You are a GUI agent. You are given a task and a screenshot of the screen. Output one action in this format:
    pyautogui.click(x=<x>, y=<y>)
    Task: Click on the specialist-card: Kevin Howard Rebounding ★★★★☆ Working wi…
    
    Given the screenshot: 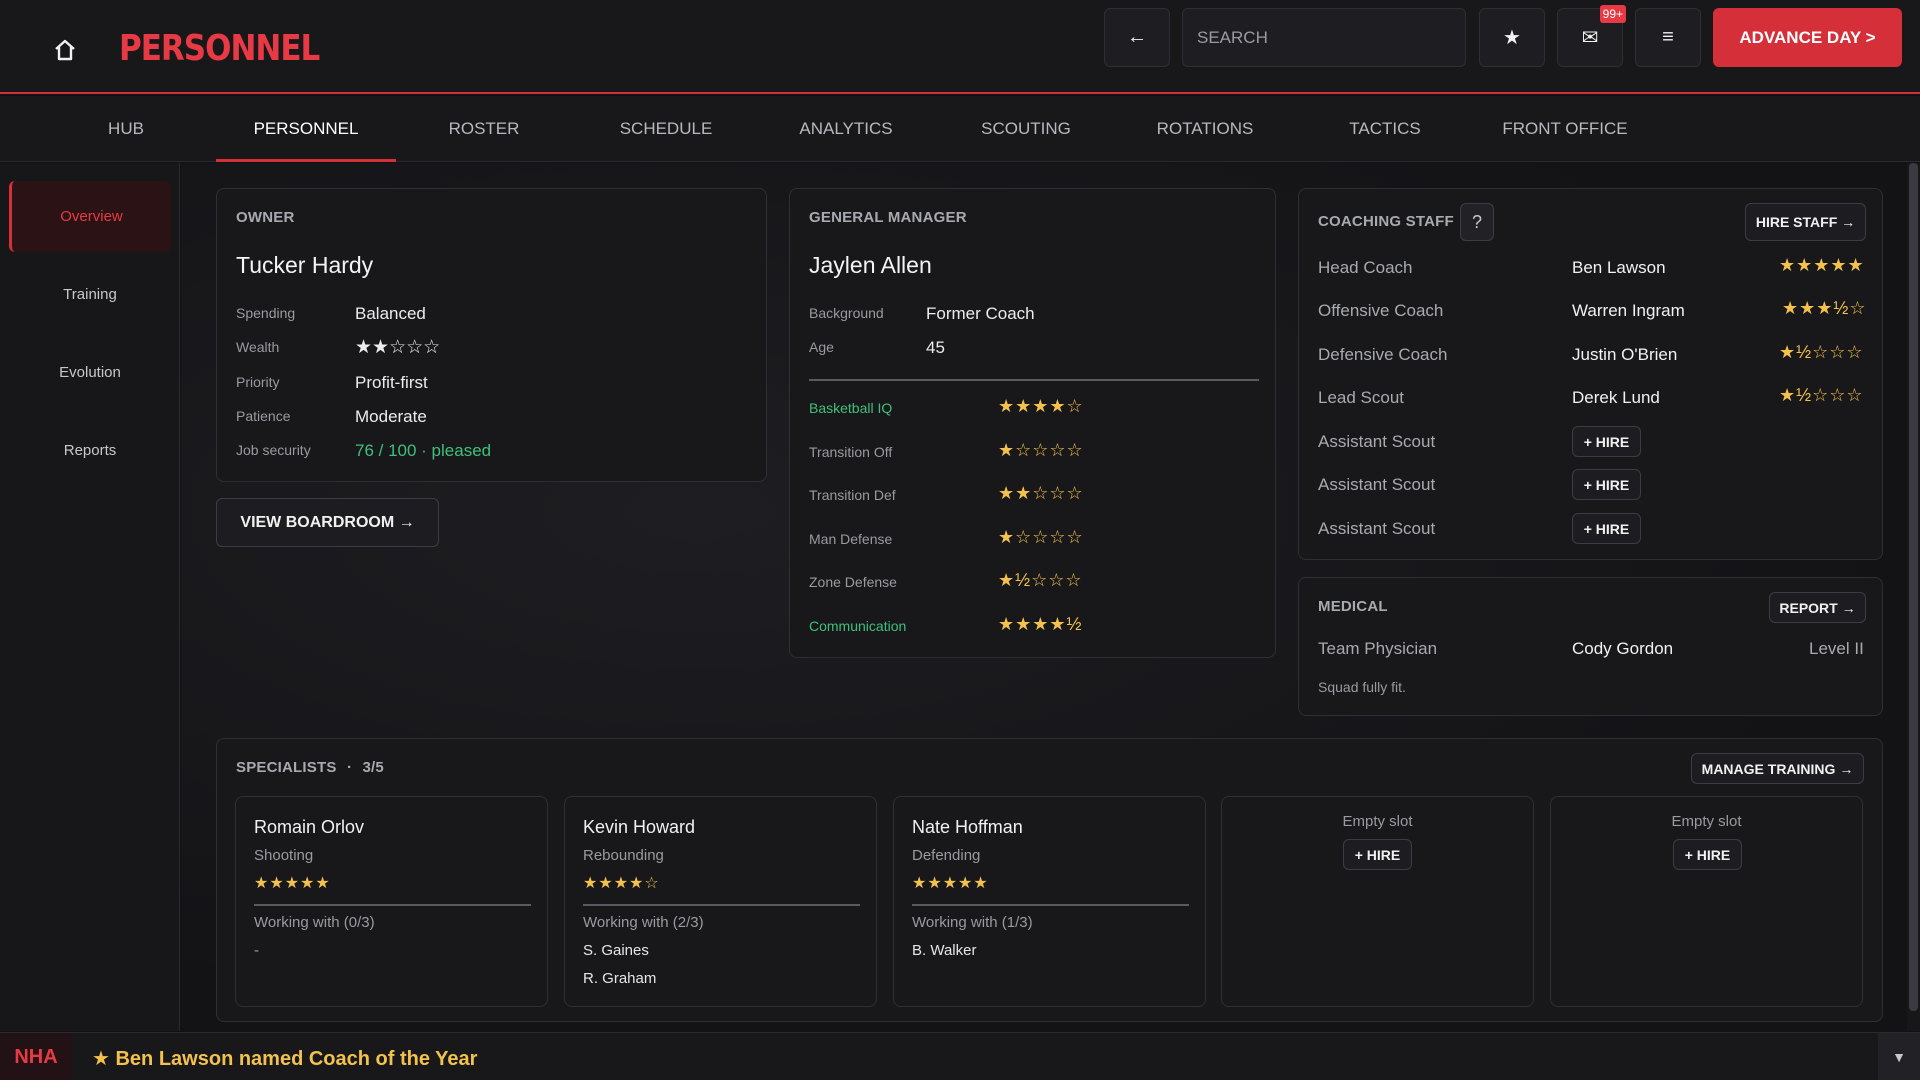 What is the action you would take?
    pyautogui.click(x=720, y=901)
    